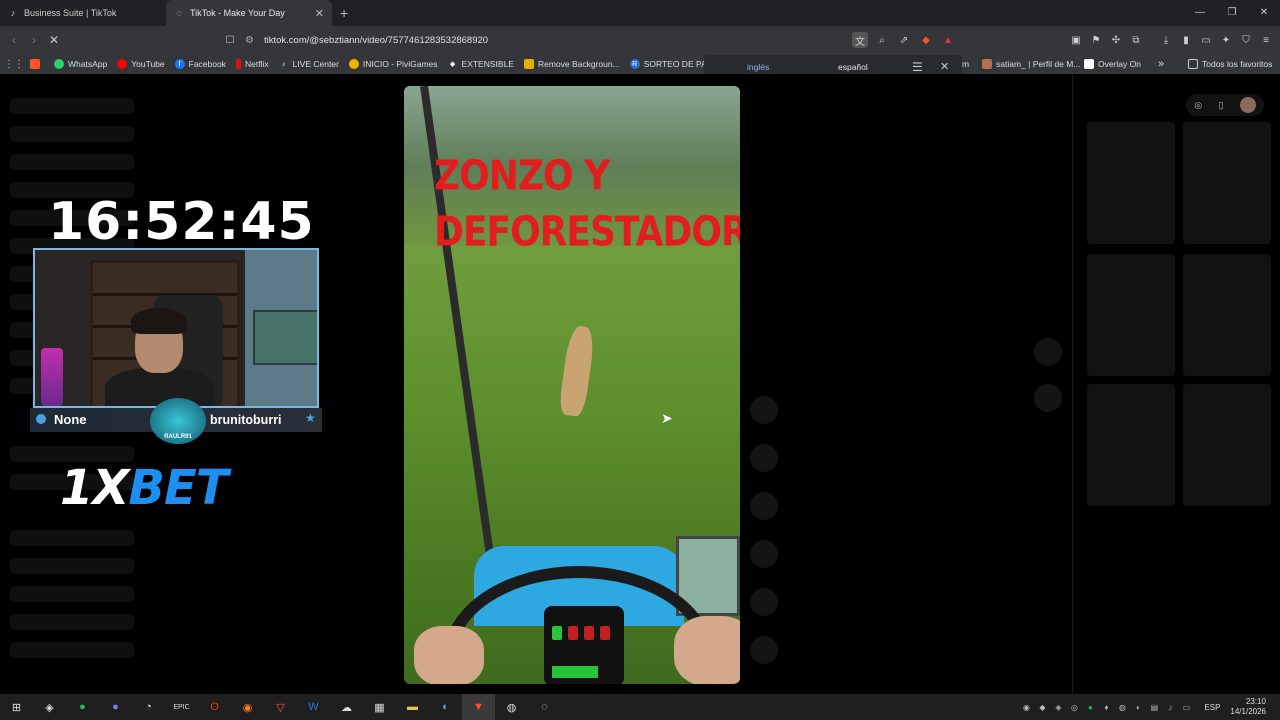  Describe the element at coordinates (1186, 40) in the screenshot. I see `sidebar-icon: ▮` at that location.